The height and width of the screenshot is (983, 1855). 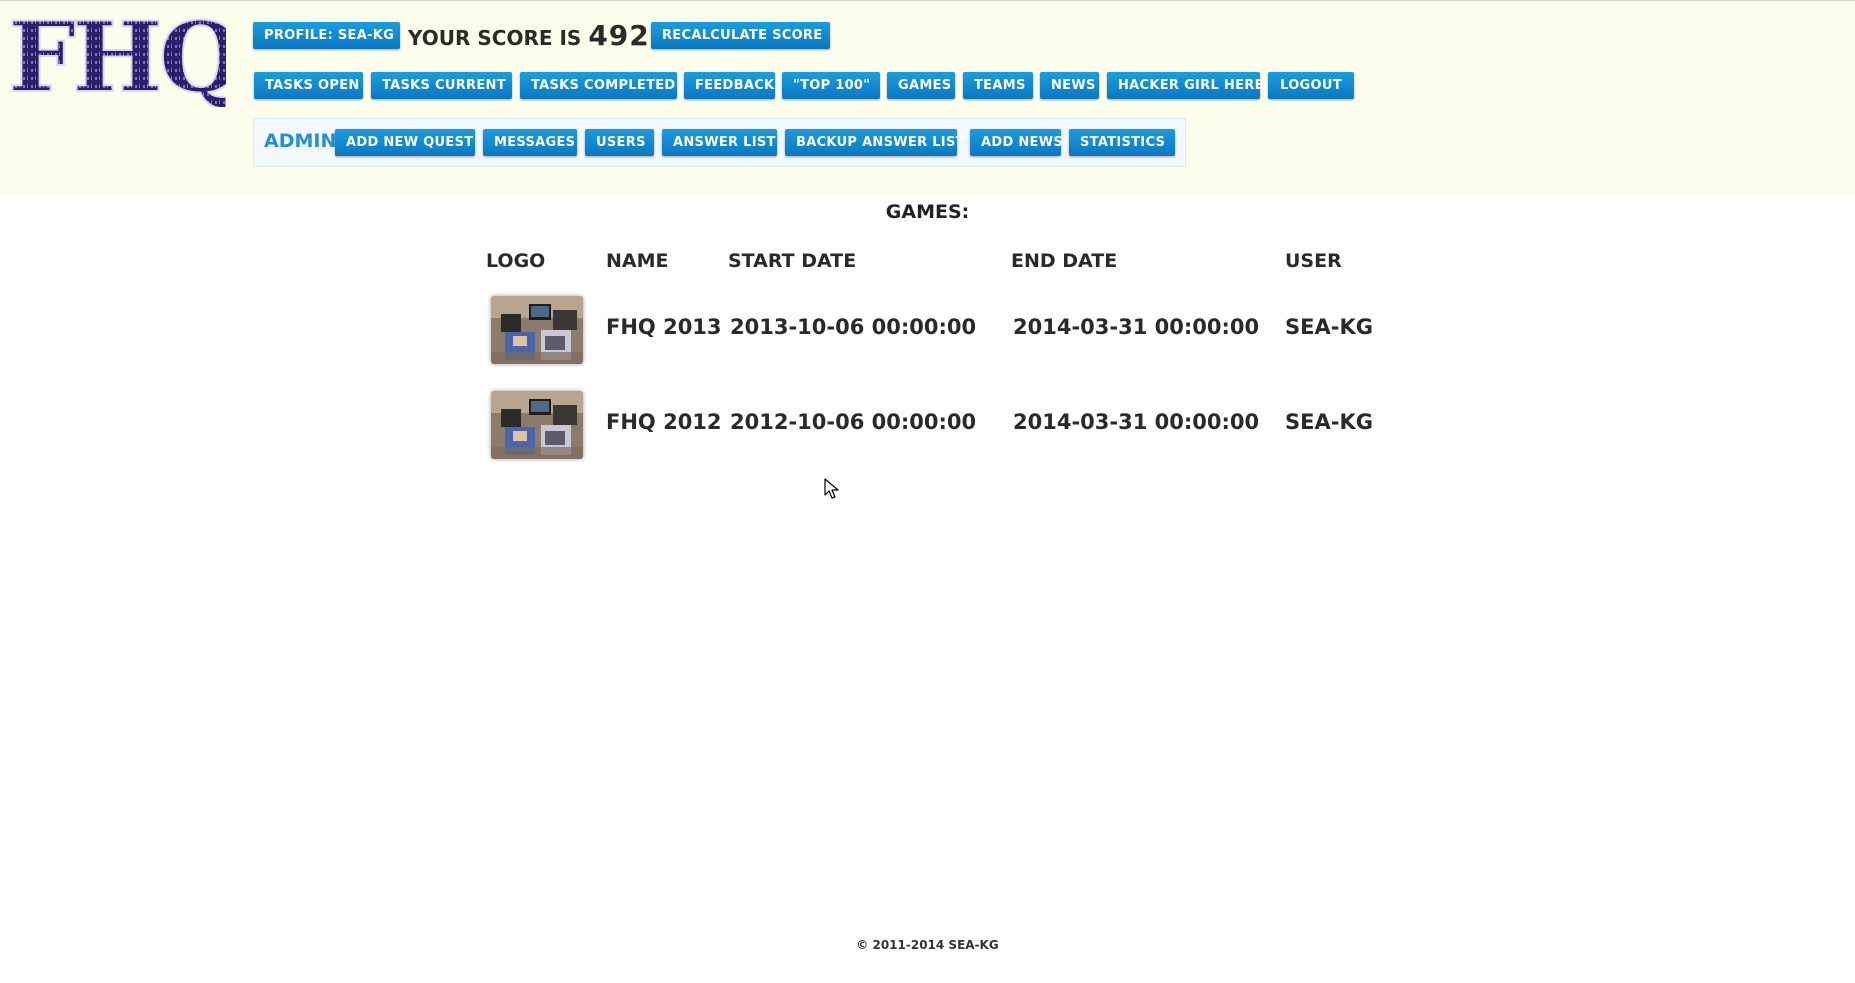 What do you see at coordinates (1313, 261) in the screenshot?
I see `column-header-user: User` at bounding box center [1313, 261].